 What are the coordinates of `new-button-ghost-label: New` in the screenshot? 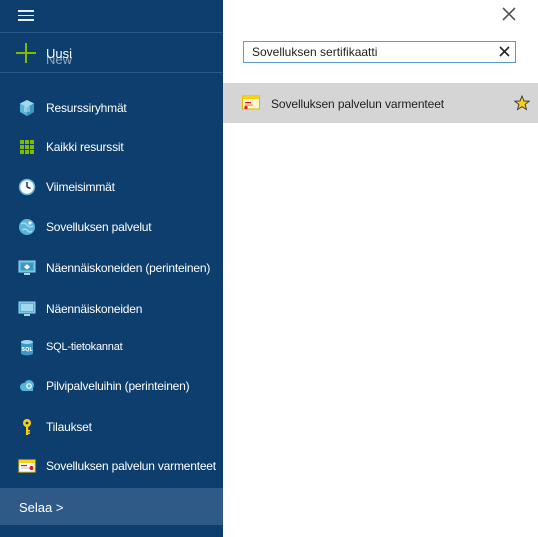 It's located at (59, 59).